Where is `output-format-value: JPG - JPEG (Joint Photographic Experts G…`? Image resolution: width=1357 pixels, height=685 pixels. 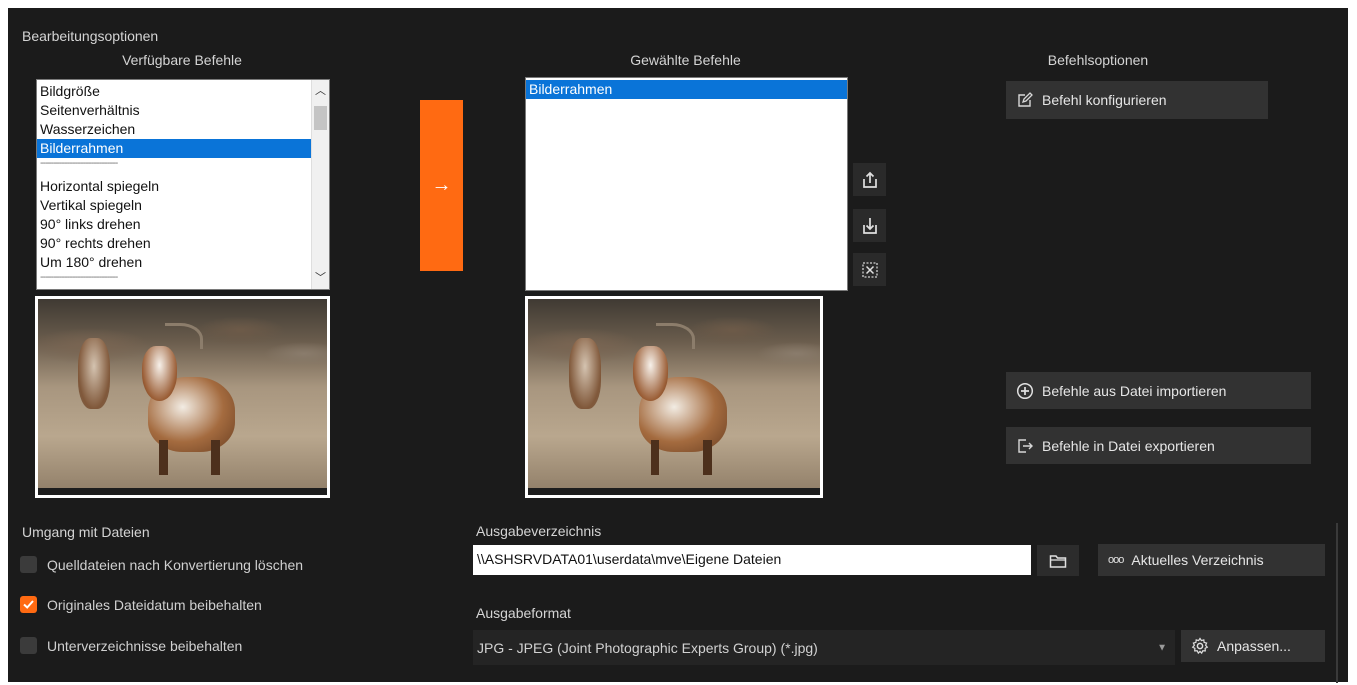 output-format-value: JPG - JPEG (Joint Photographic Experts G… is located at coordinates (647, 647).